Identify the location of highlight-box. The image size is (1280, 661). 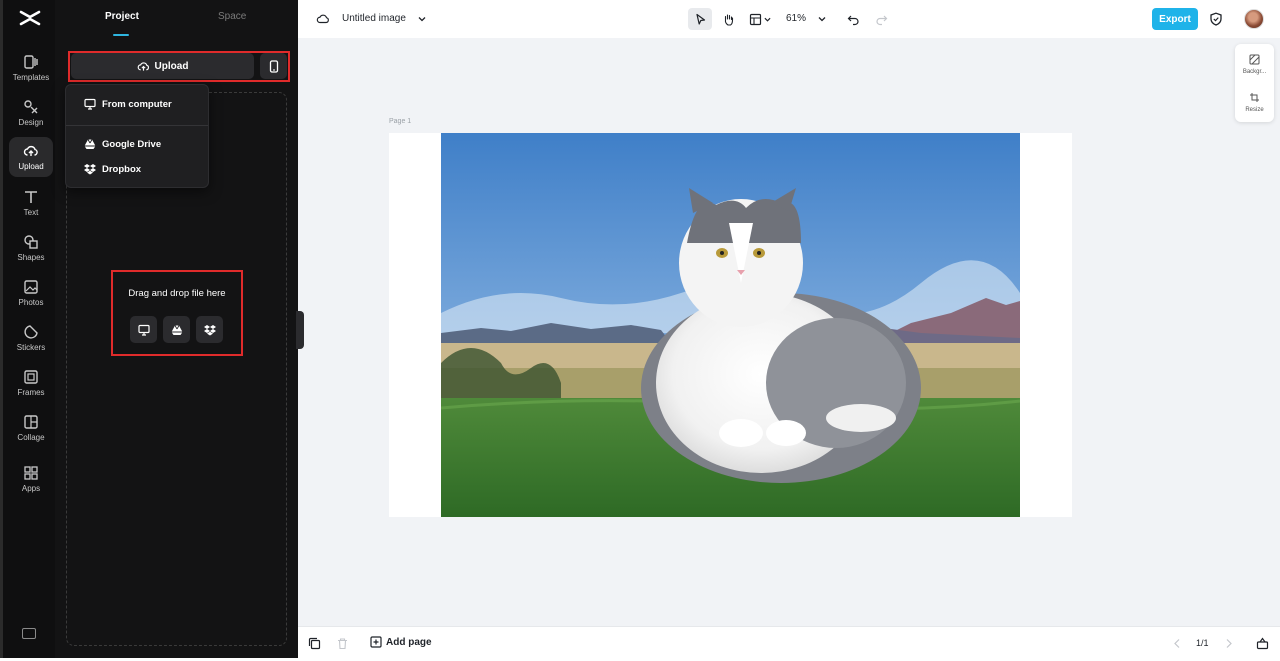
(177, 313).